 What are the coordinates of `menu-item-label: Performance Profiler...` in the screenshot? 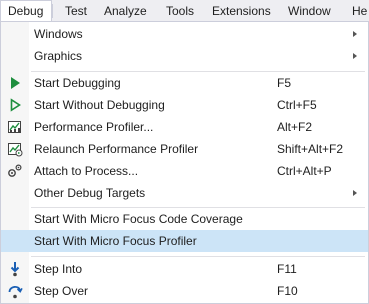 It's located at (94, 127).